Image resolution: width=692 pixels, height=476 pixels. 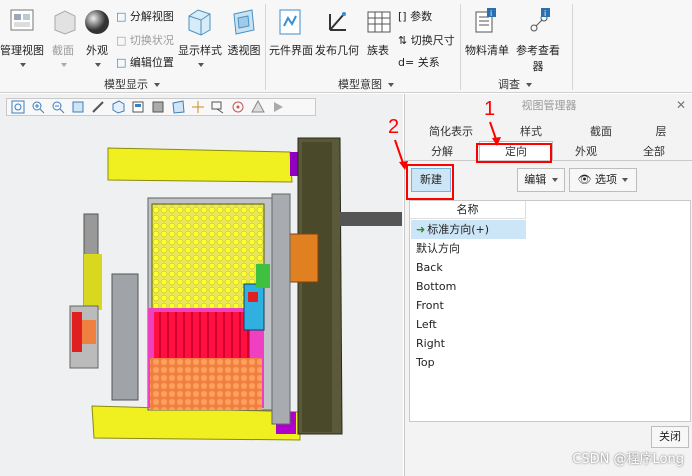 What do you see at coordinates (487, 50) in the screenshot?
I see `bill-of-materials-button: 物料清单` at bounding box center [487, 50].